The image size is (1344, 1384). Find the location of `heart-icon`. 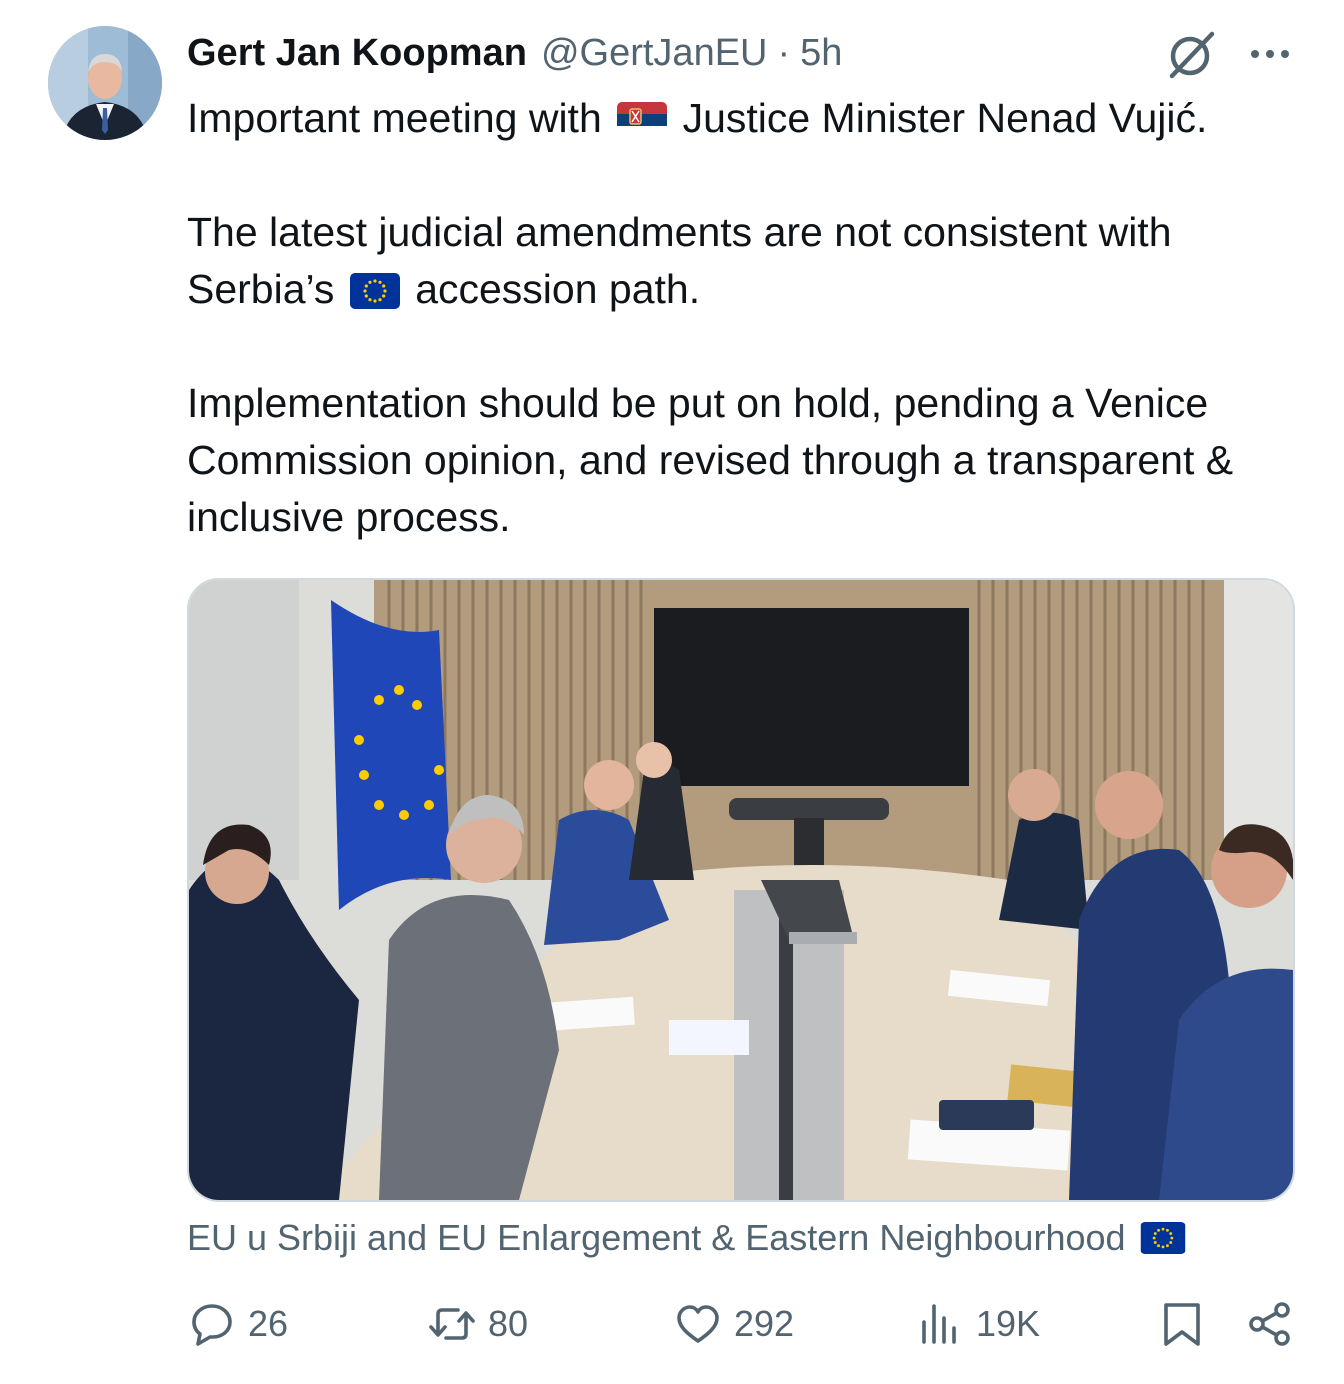

heart-icon is located at coordinates (698, 1324).